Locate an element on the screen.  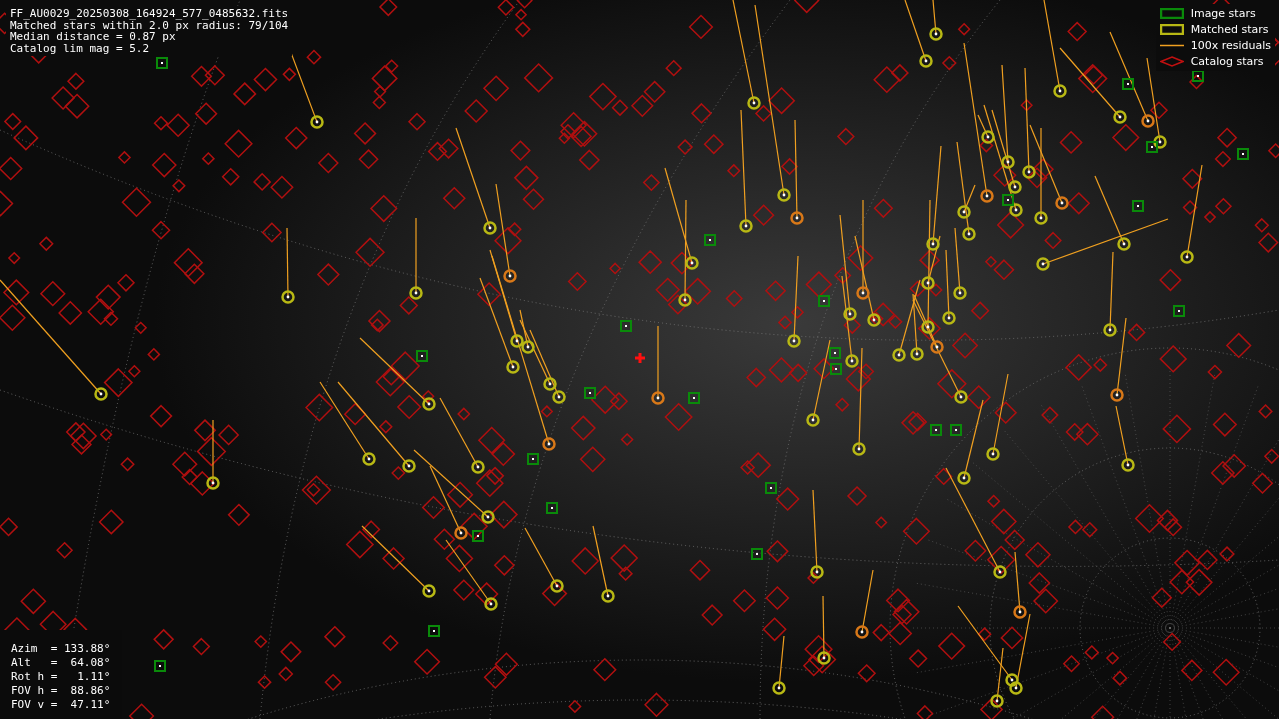
pointing-text: Rot h = 1.11° is located at coordinates (61, 677).